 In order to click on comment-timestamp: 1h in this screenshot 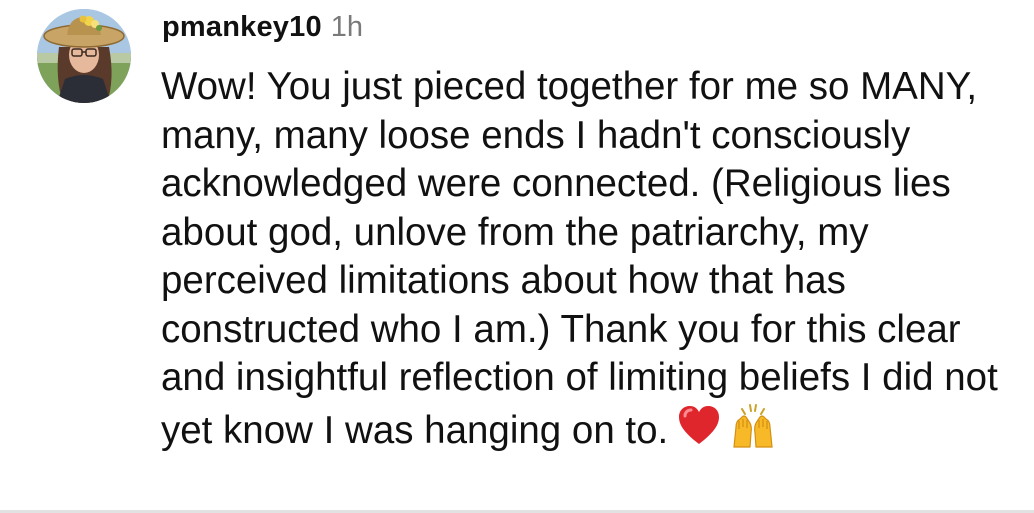, I will do `click(347, 27)`.